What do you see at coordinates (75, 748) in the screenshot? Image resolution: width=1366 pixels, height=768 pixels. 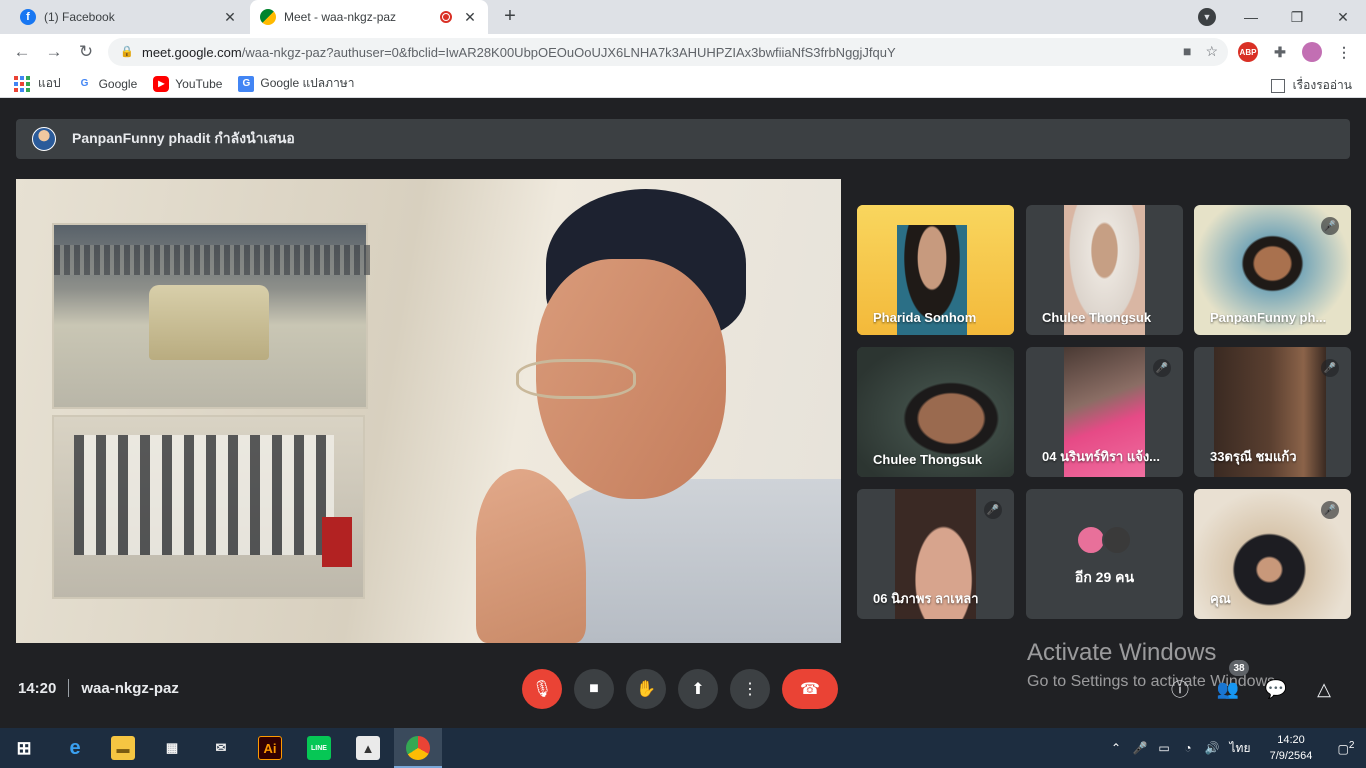 I see `edge-icon: e` at bounding box center [75, 748].